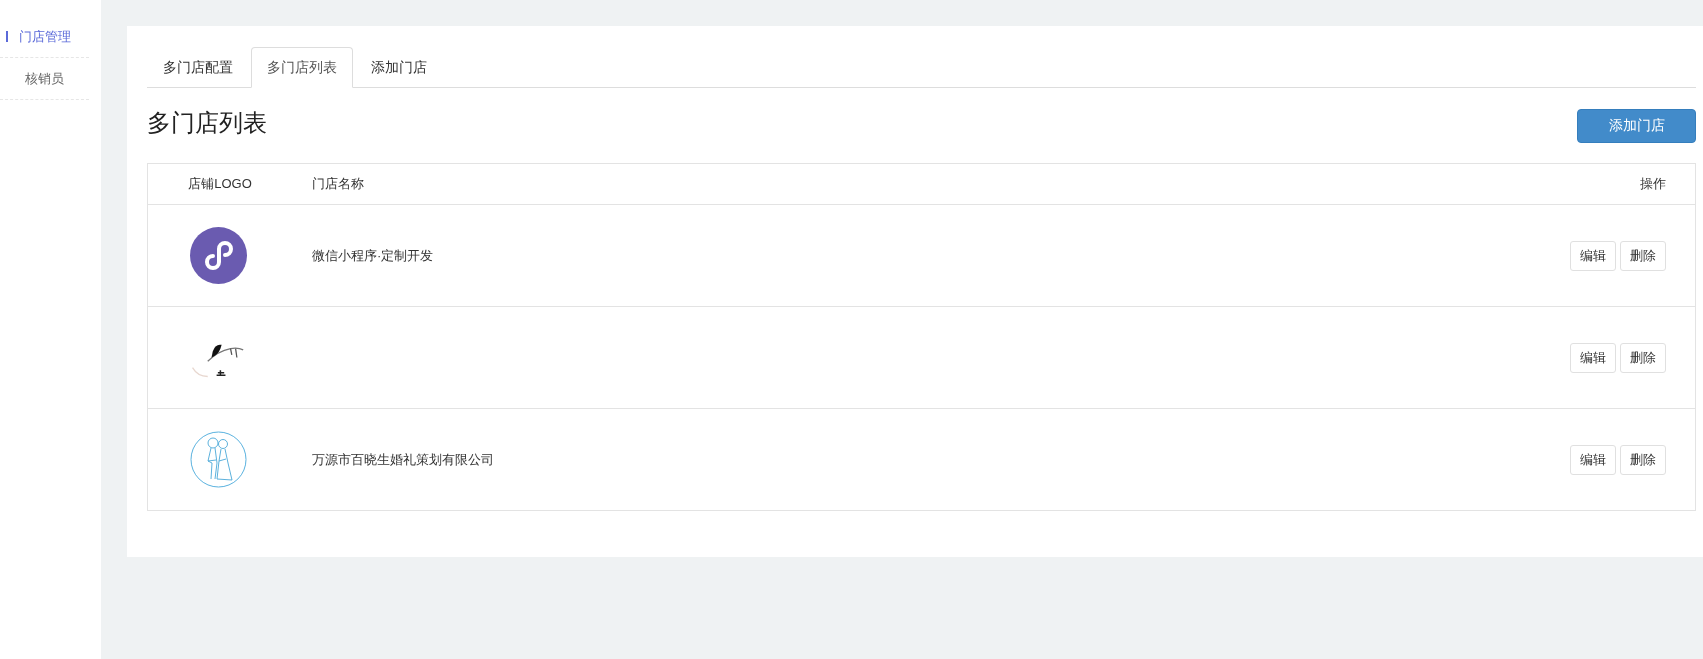 The image size is (1703, 659). Describe the element at coordinates (1636, 126) in the screenshot. I see `add-store-button: 添加门店` at that location.